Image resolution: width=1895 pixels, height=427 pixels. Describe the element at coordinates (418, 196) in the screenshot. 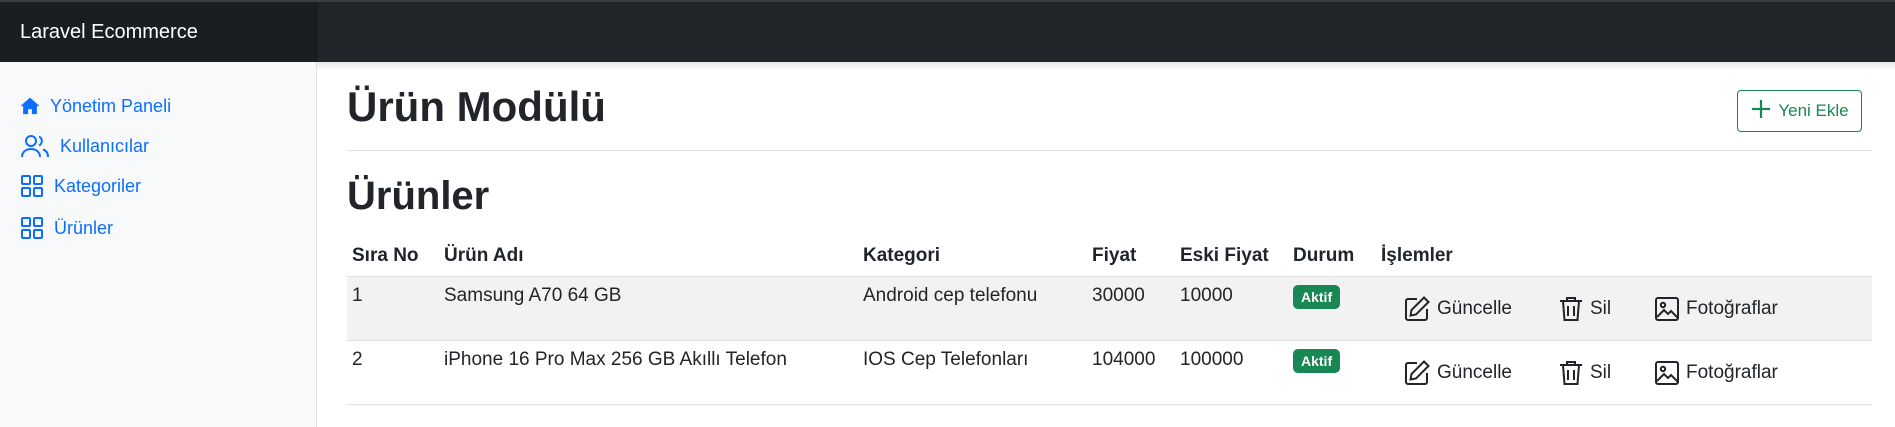

I see `section-title: Ürünler` at that location.